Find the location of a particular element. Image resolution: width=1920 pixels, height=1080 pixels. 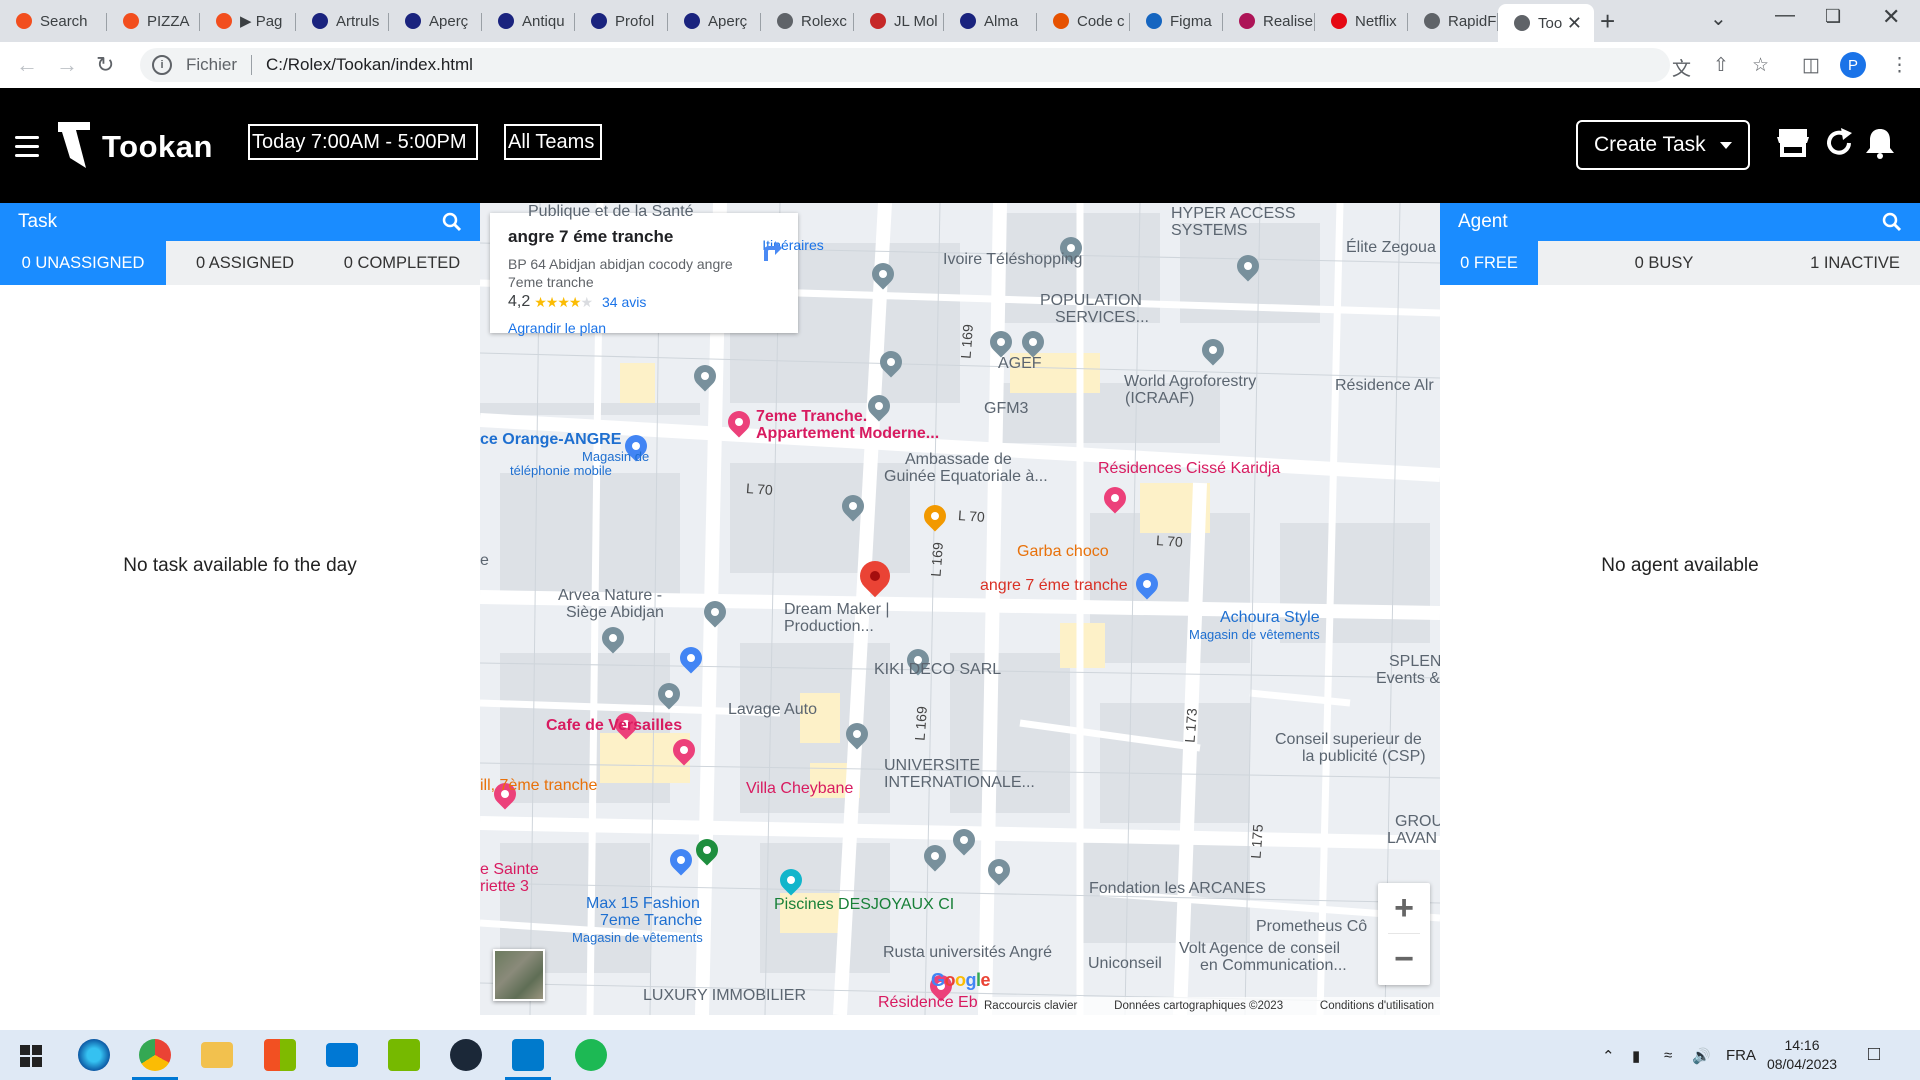

close-window-button: ✕ is located at coordinates (1891, 17).